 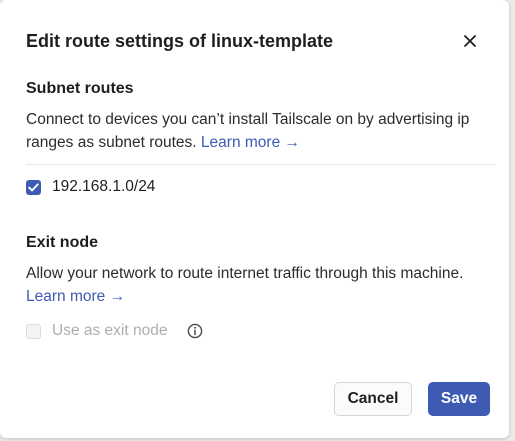 What do you see at coordinates (33, 331) in the screenshot?
I see `exit-node-checkbox` at bounding box center [33, 331].